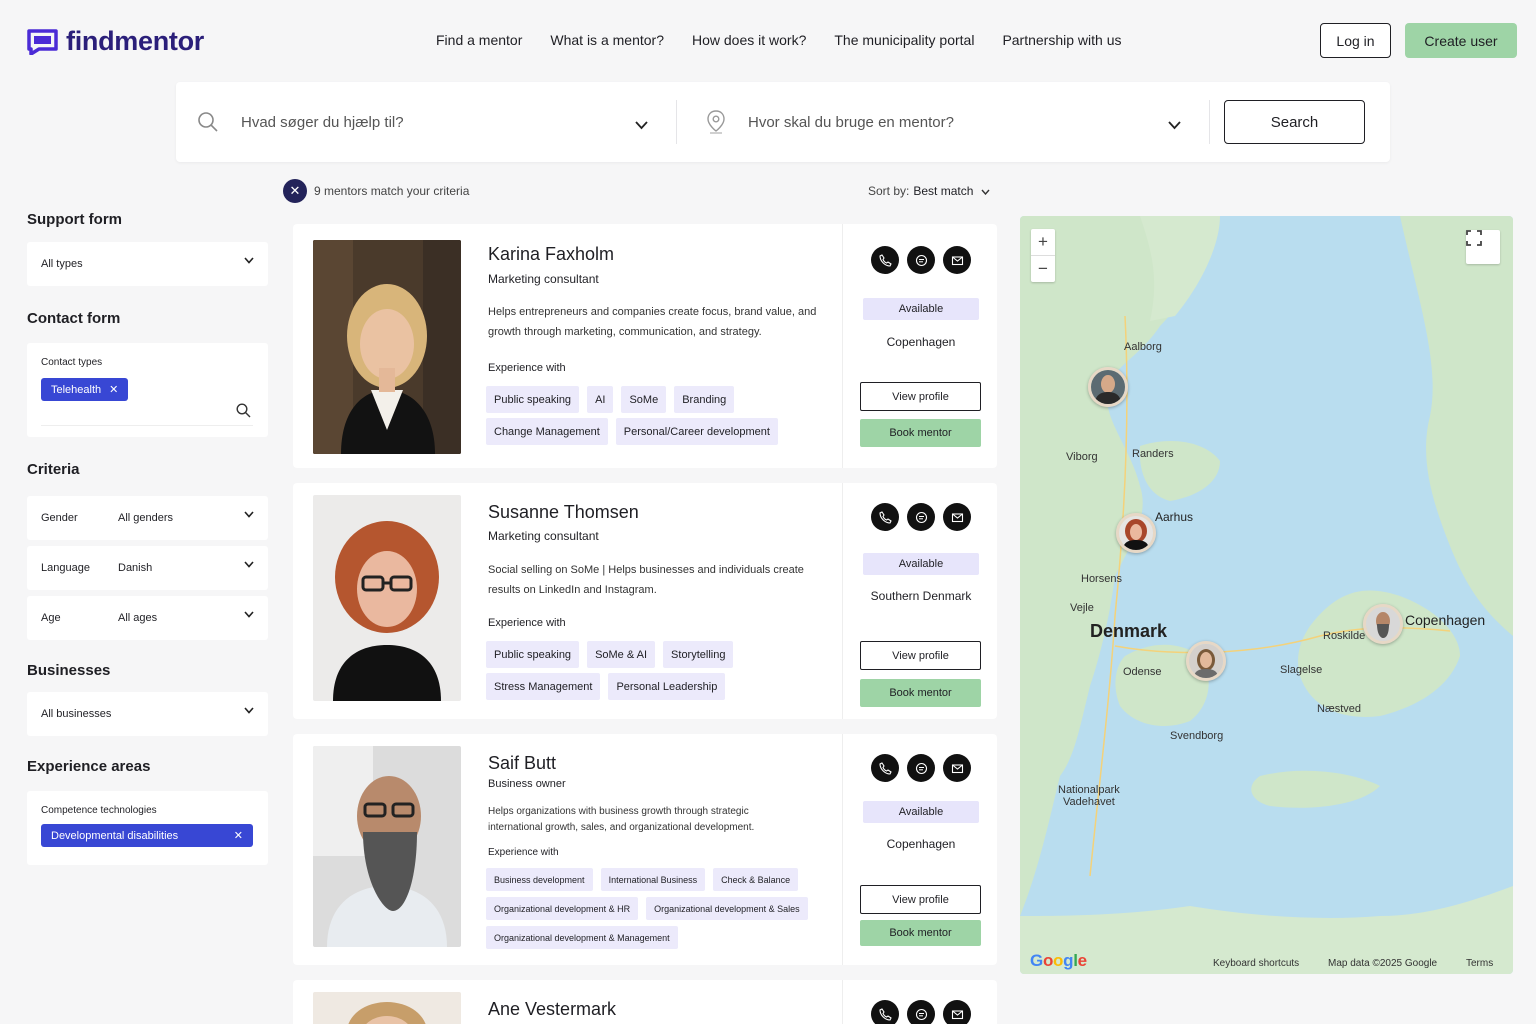  Describe the element at coordinates (147, 835) in the screenshot. I see `developmental-disabilities-chip: Developmental disabilities ✕` at that location.